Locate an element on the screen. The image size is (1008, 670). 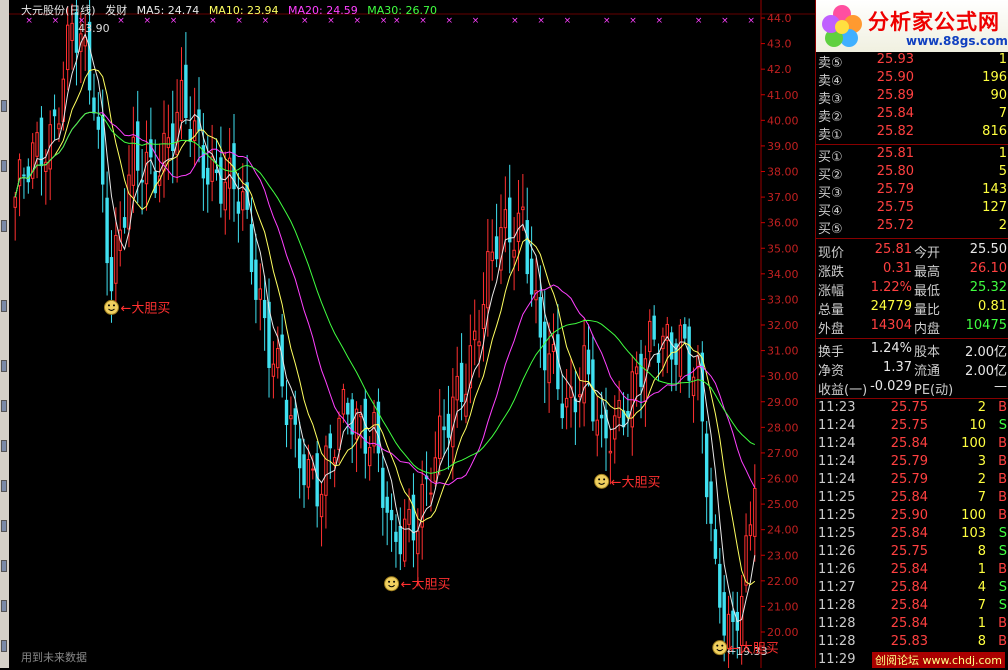
stat-value: — is located at coordinates (1000, 386).